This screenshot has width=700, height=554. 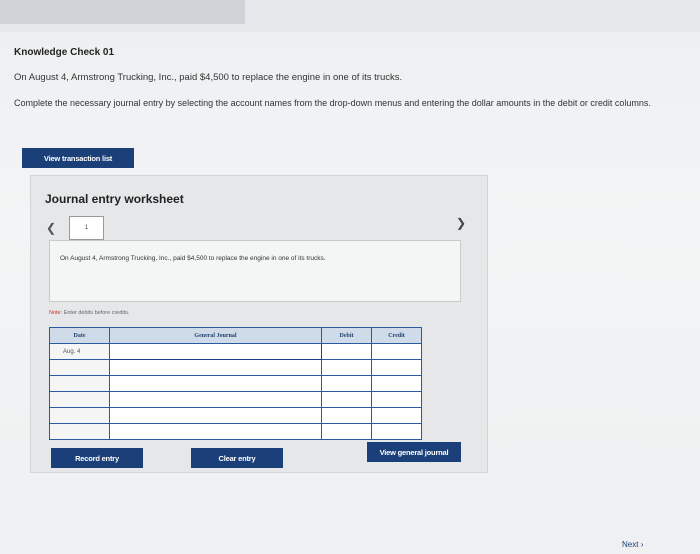 I want to click on top-banner-block, so click(x=122, y=12).